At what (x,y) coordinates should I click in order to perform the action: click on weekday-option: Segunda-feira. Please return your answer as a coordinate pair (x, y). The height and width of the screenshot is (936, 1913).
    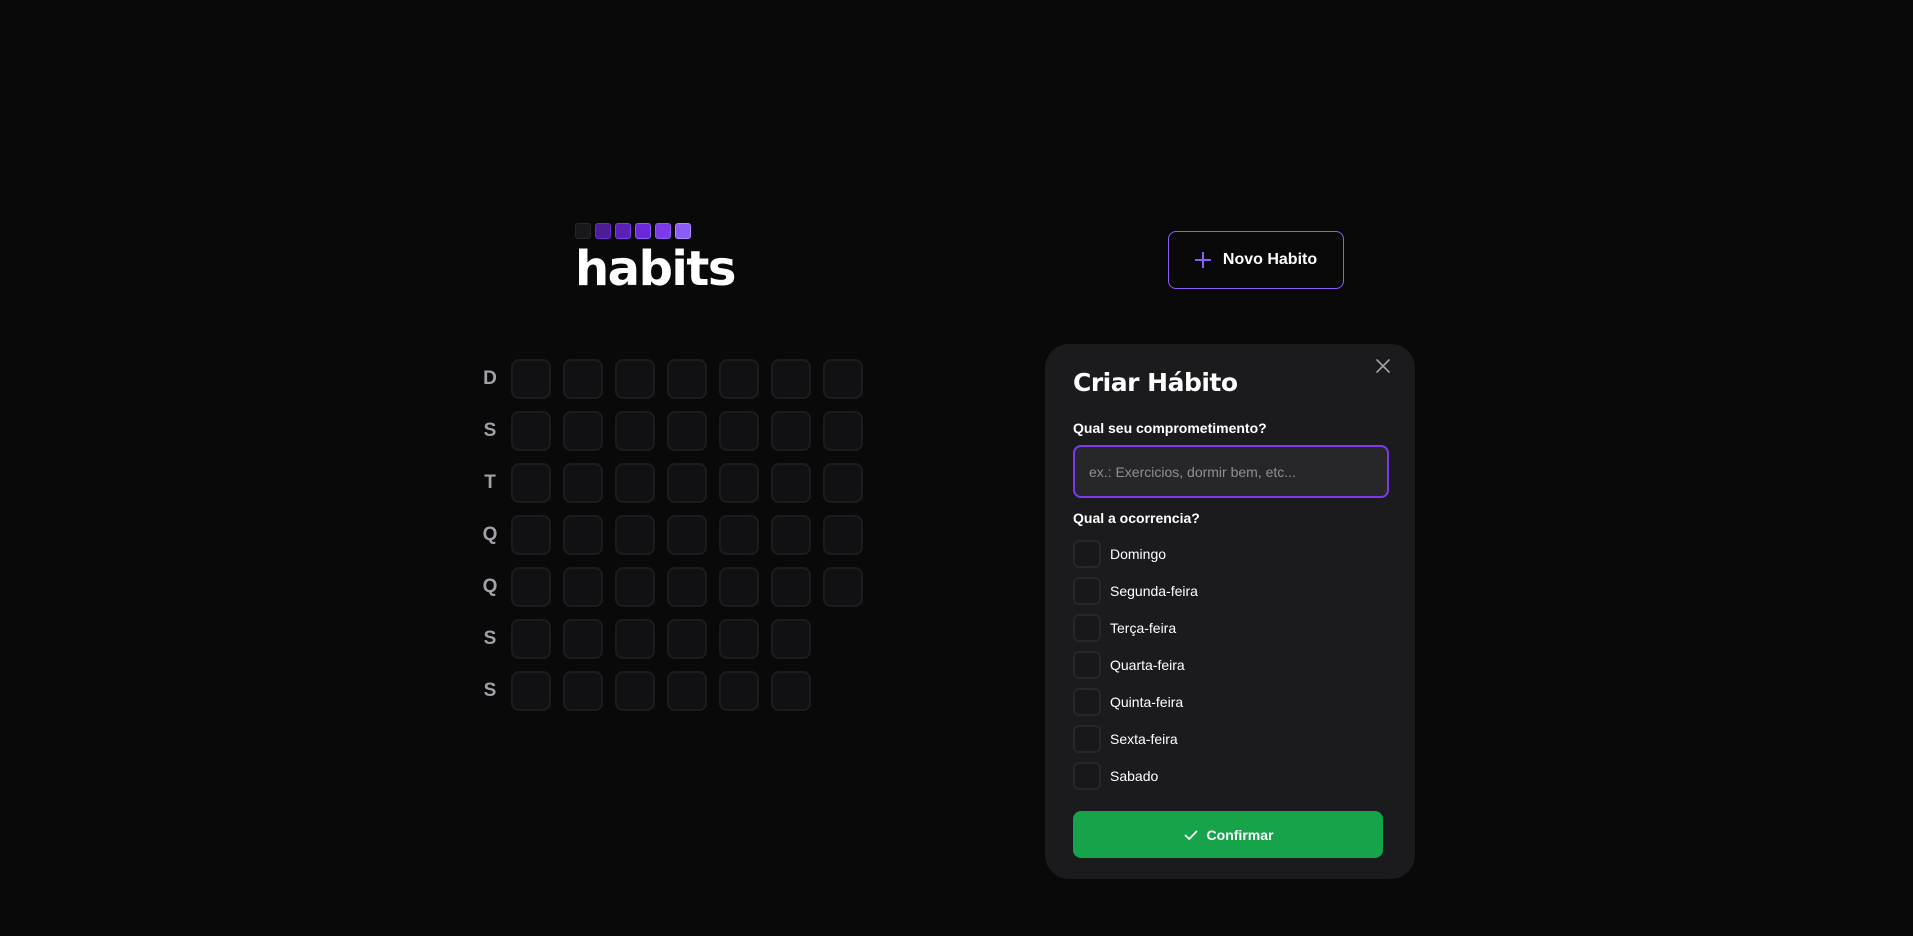
    Looking at the image, I should click on (1230, 591).